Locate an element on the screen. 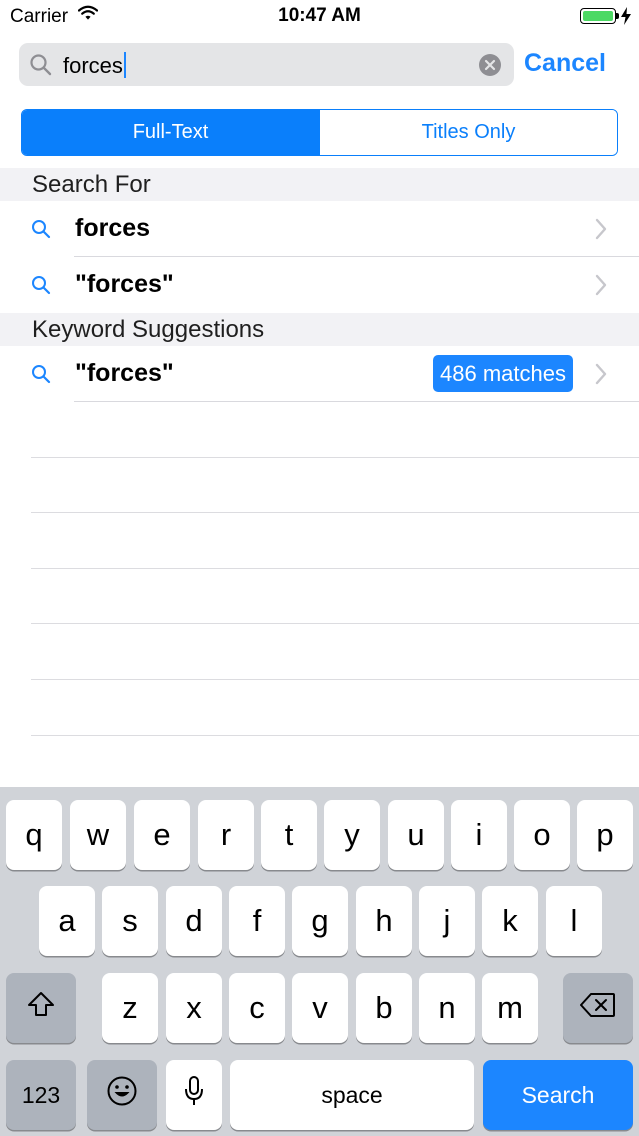  key-l: l is located at coordinates (574, 921).